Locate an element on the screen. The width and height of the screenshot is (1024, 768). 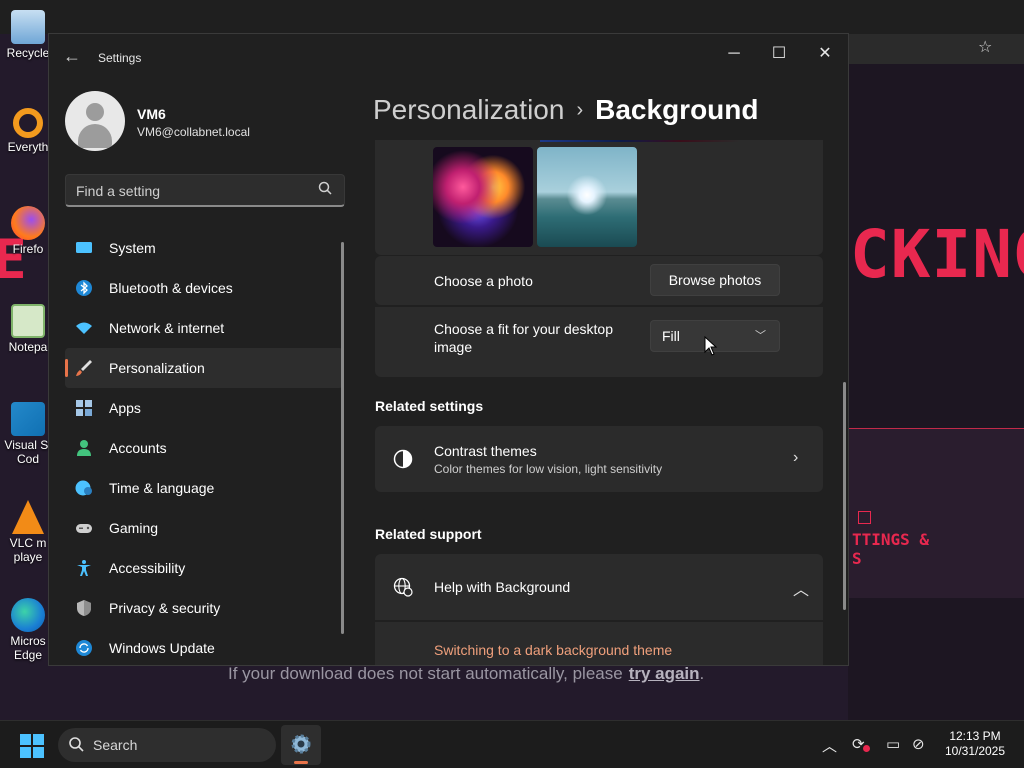
desktop-icon-vlc: VLC m playe is located at coordinates (28, 532).